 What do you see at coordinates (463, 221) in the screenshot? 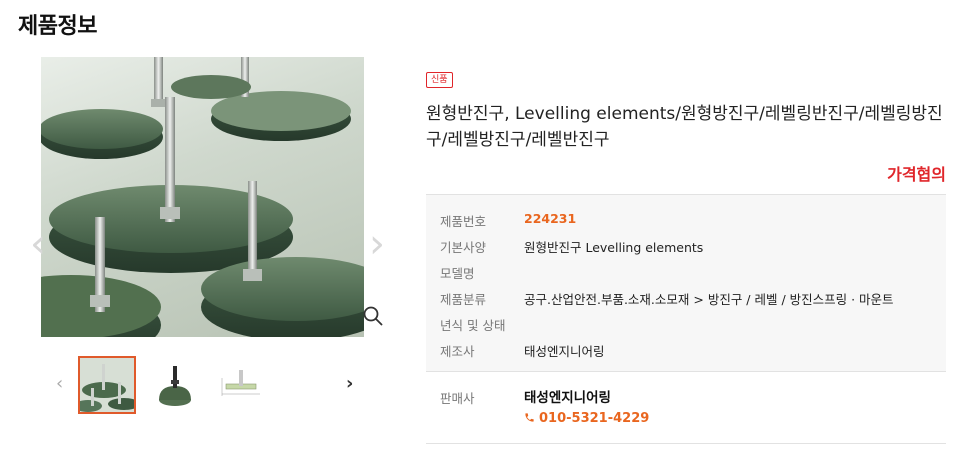
I see `spec-key: 제품번호` at bounding box center [463, 221].